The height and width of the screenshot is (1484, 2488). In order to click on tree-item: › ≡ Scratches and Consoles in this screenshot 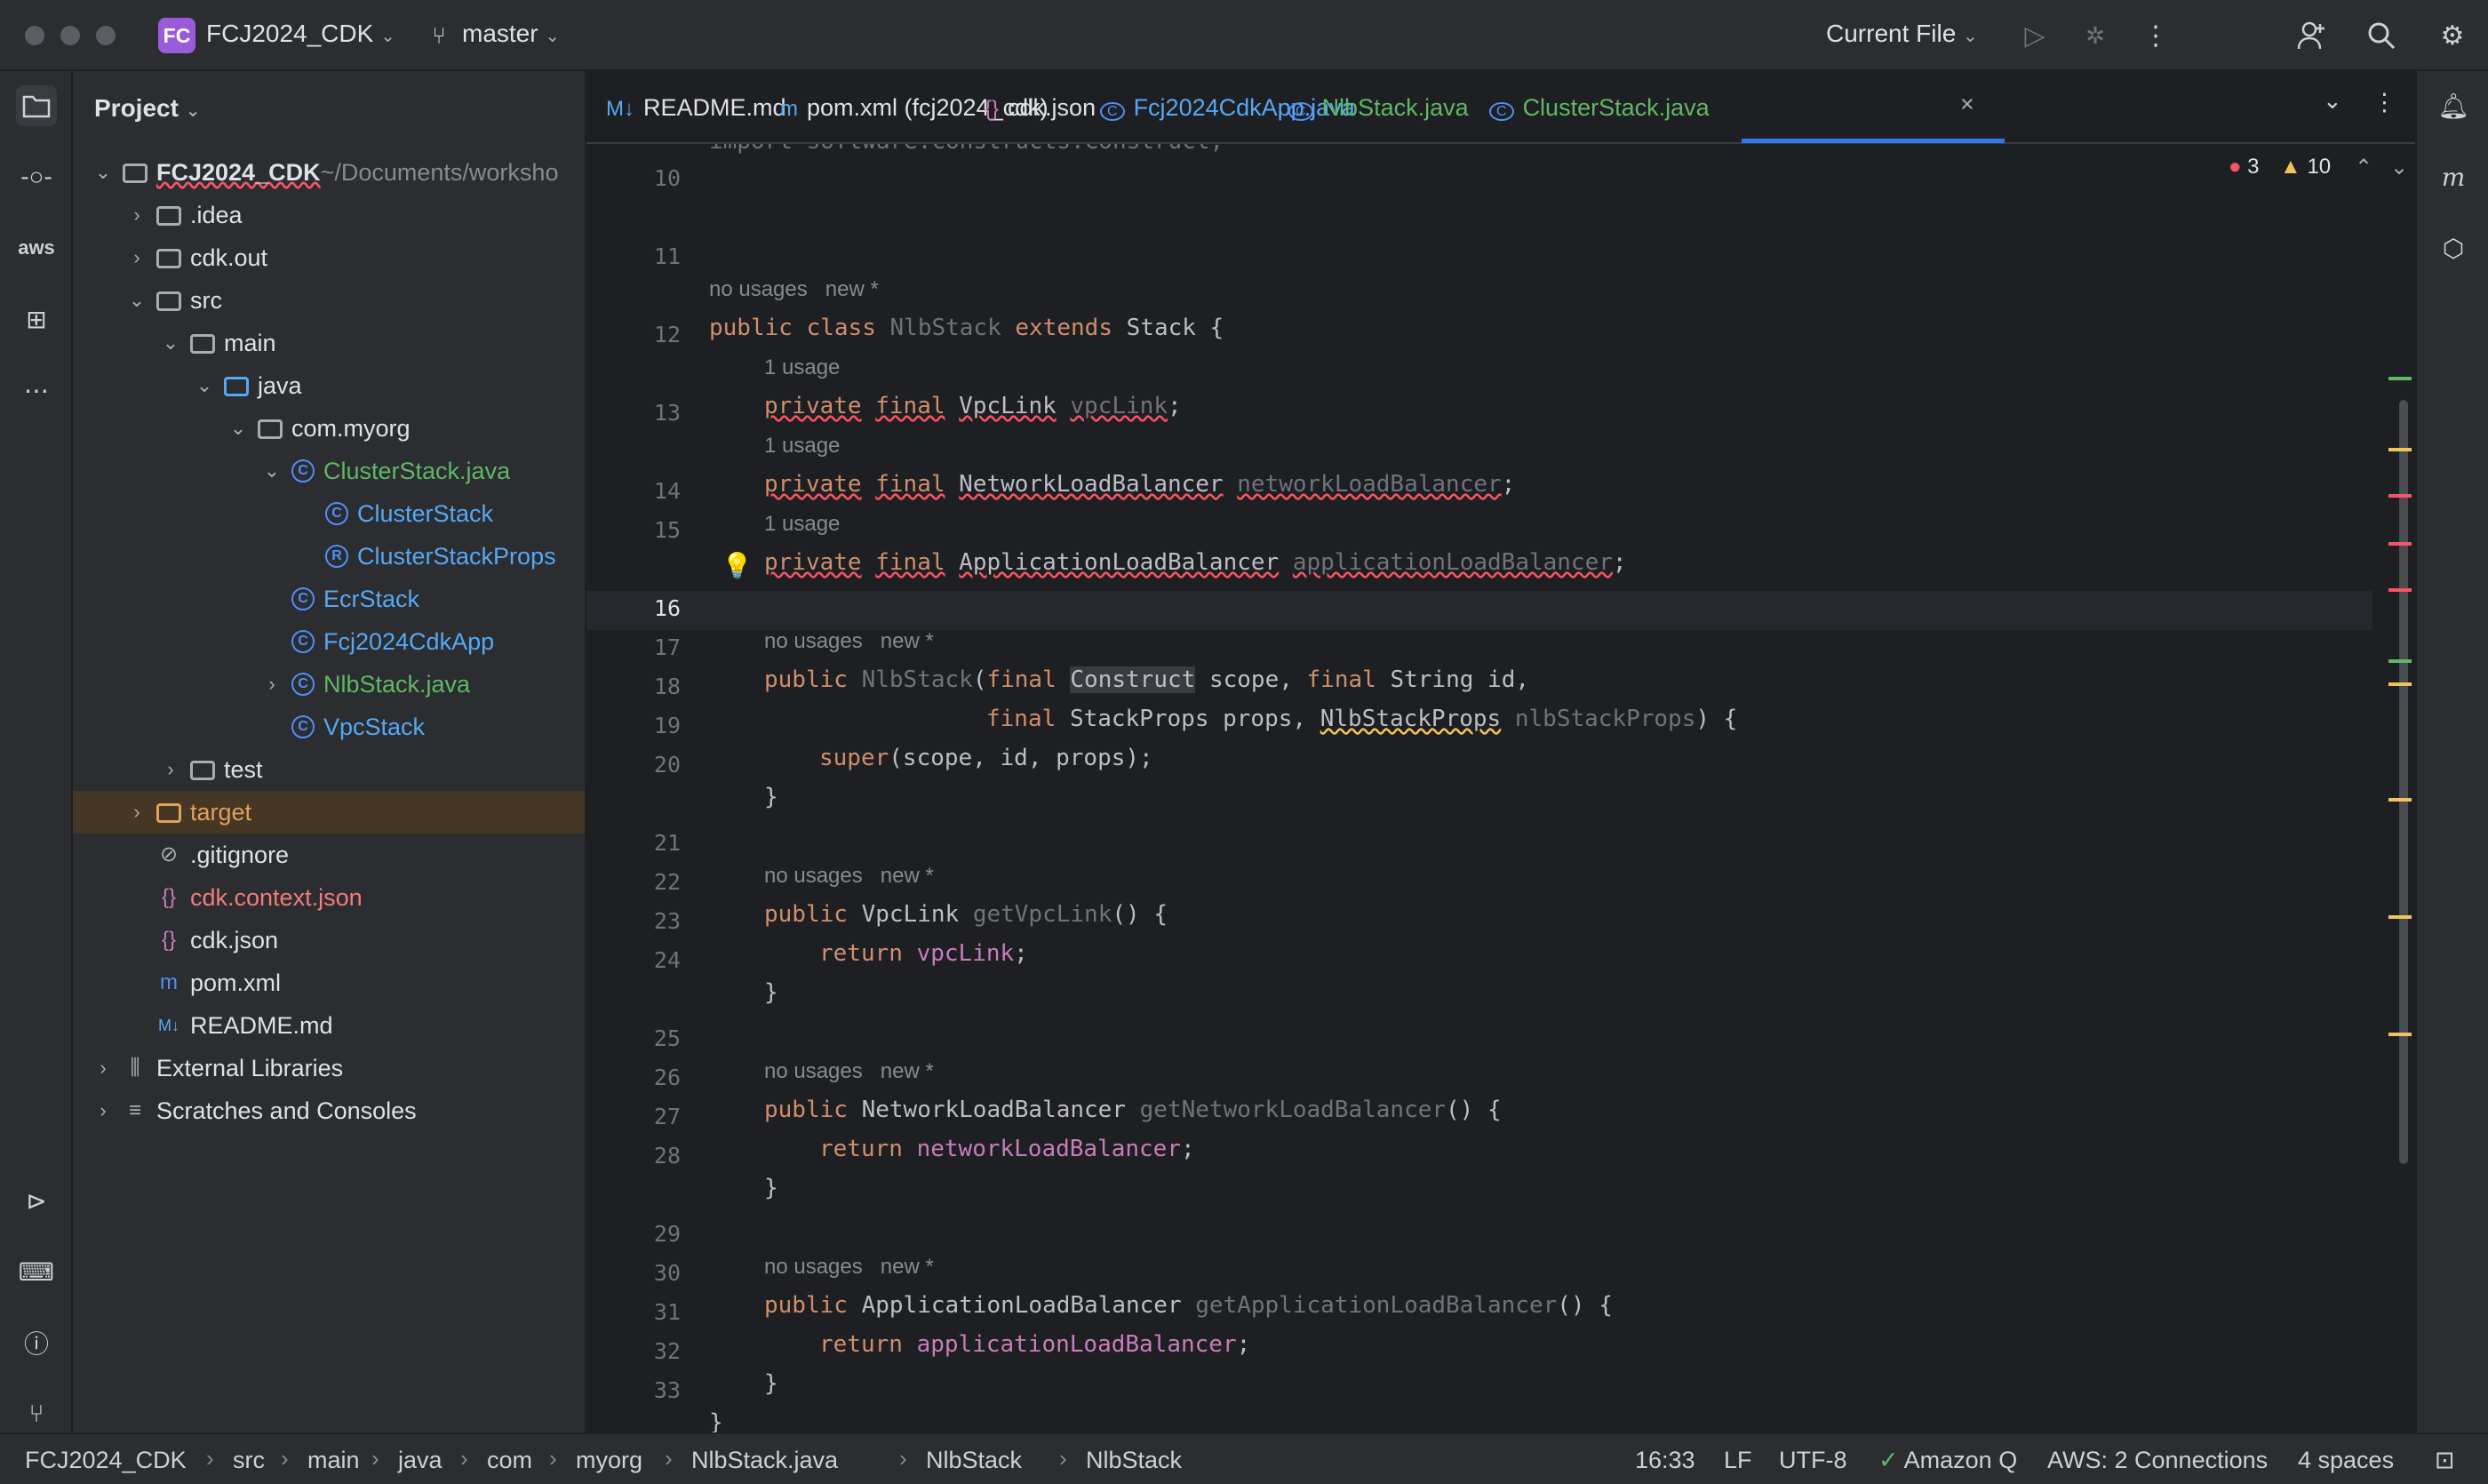, I will do `click(329, 1110)`.